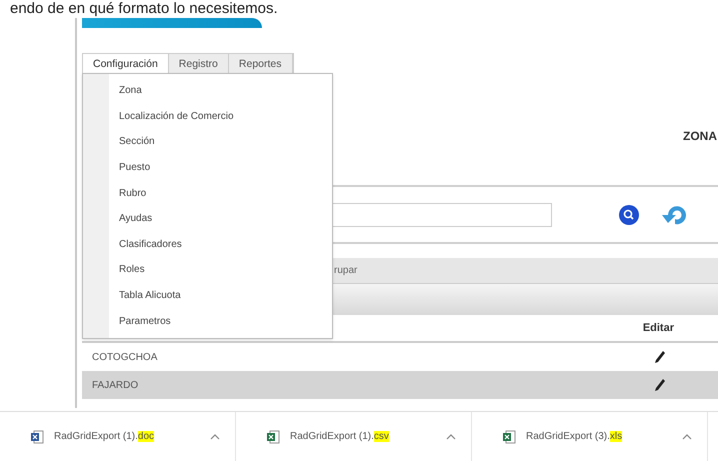  What do you see at coordinates (115, 385) in the screenshot?
I see `zone-name: FAJARDO` at bounding box center [115, 385].